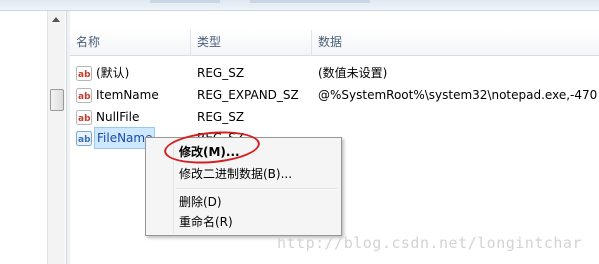 The width and height of the screenshot is (599, 264). Describe the element at coordinates (458, 95) in the screenshot. I see `value-data: @%SystemRoot%\system32\notepad.exe,-470` at that location.